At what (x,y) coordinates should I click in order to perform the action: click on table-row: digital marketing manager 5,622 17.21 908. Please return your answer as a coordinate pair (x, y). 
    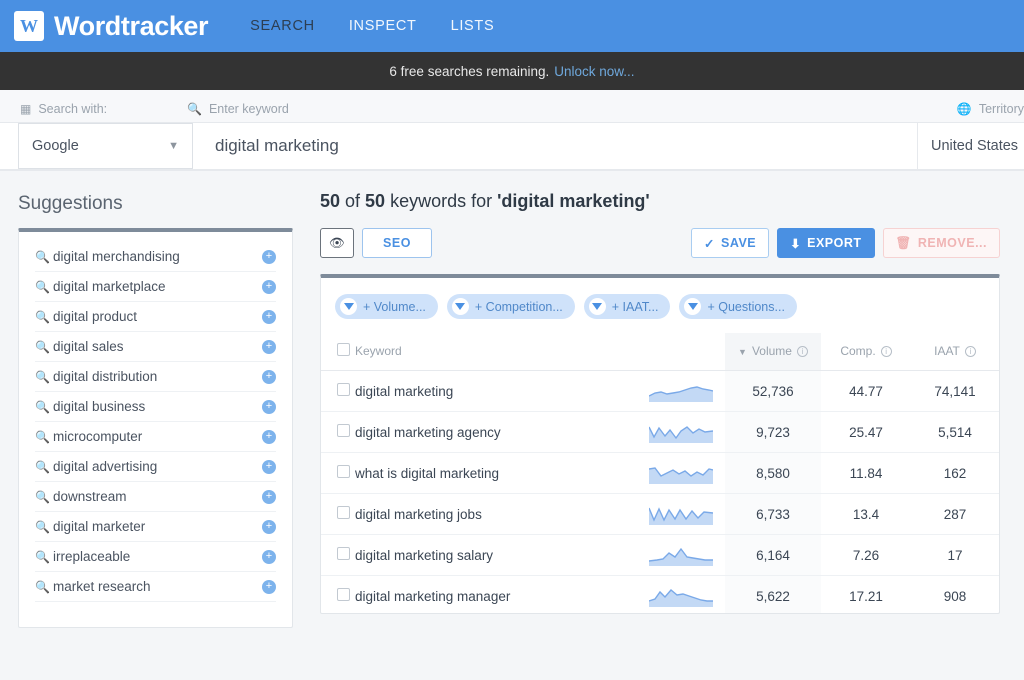
    Looking at the image, I should click on (660, 594).